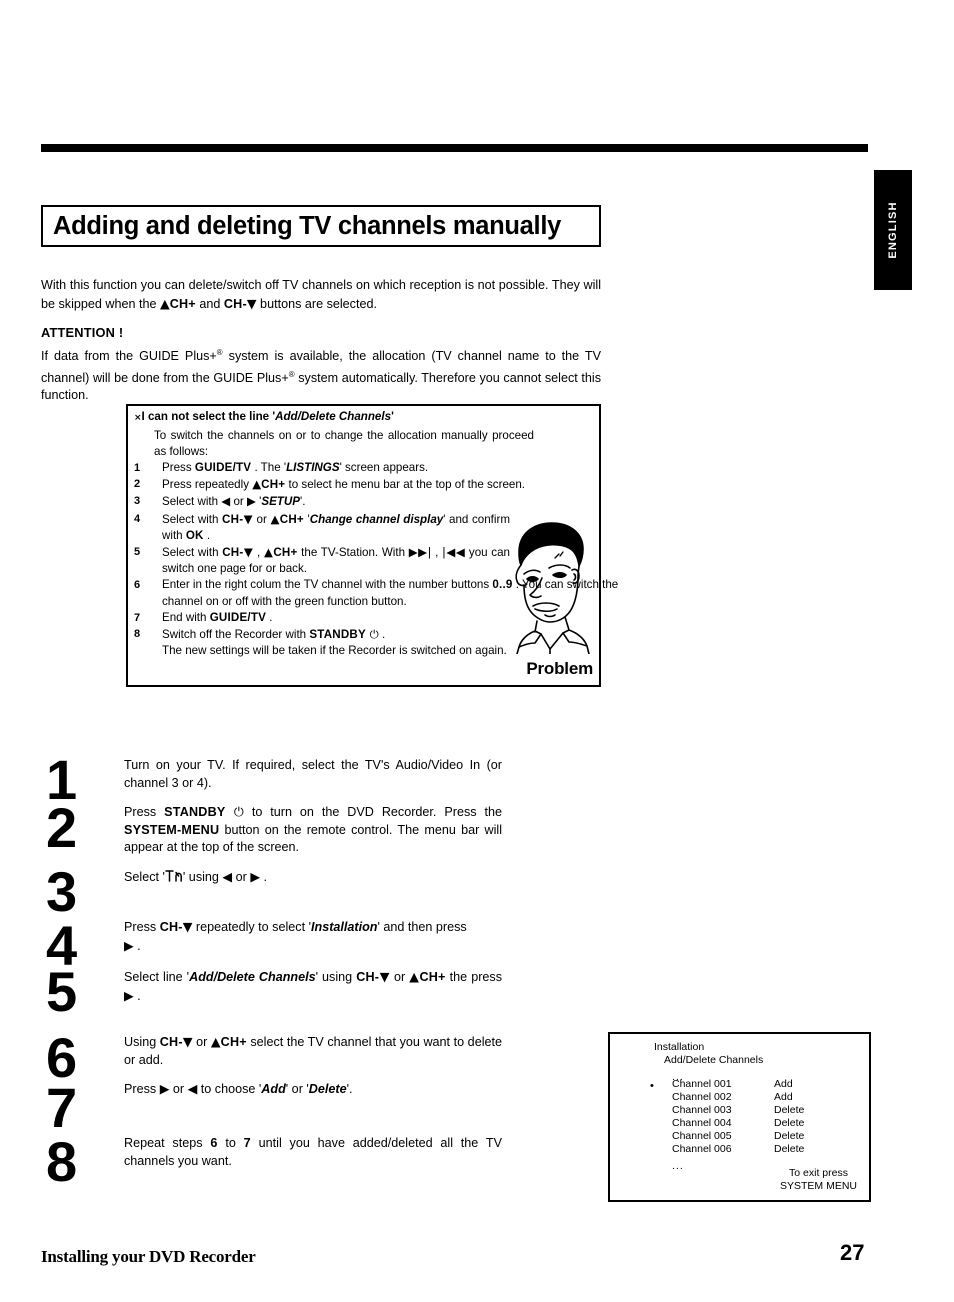  I want to click on section-title-box: Adding and deleting TV channels manually, so click(321, 226).